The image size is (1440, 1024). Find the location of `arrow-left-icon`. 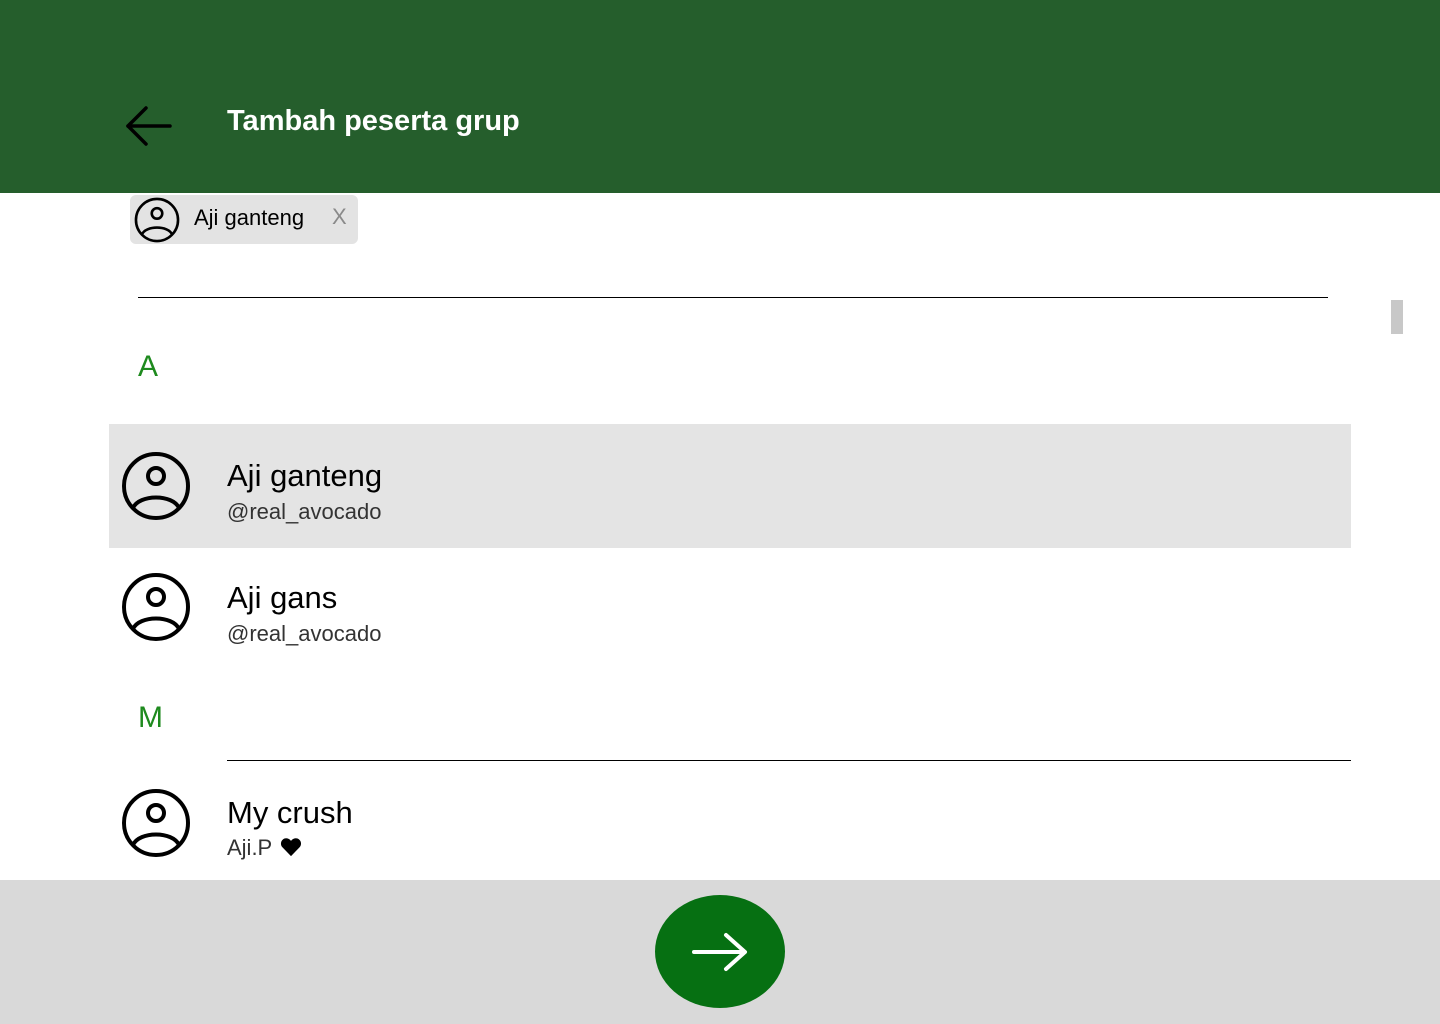

arrow-left-icon is located at coordinates (149, 126).